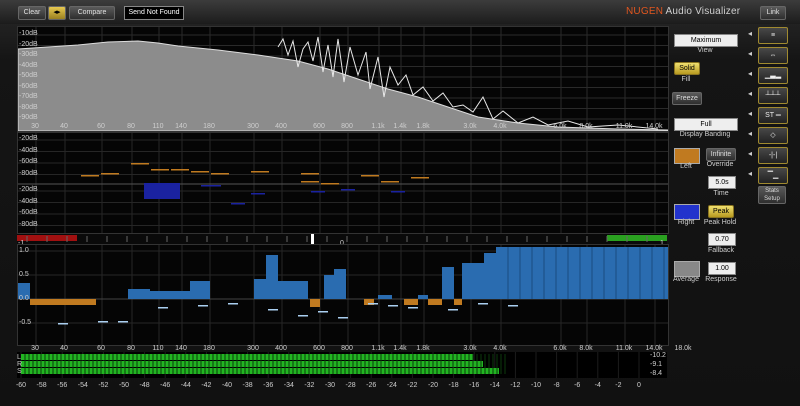 This screenshot has width=800, height=406. Describe the element at coordinates (706, 40) in the screenshot. I see `view-select: Maximum` at that location.